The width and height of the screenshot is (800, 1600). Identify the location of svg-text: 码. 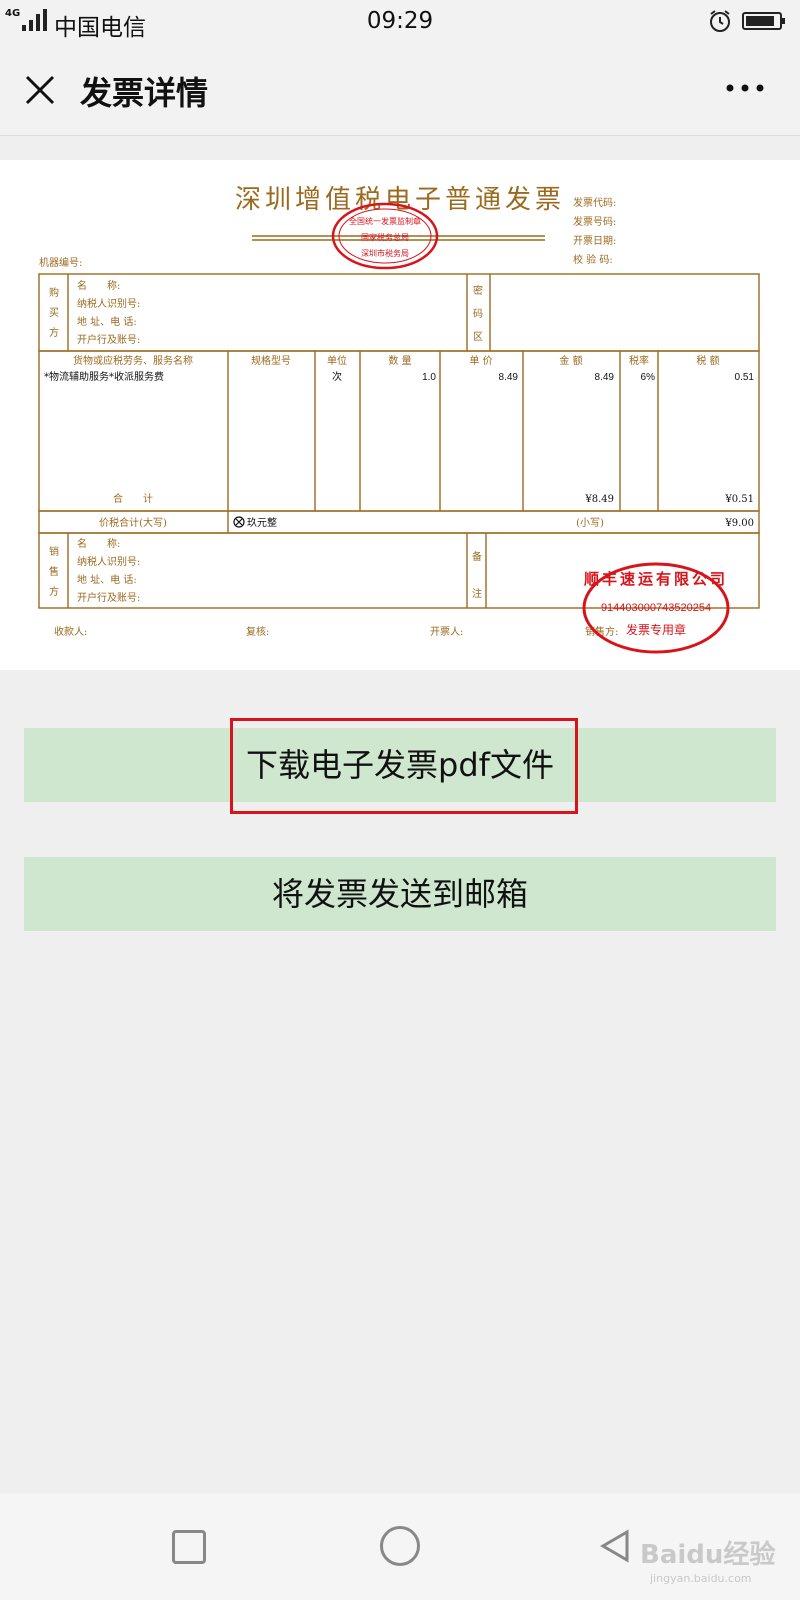
(478, 314).